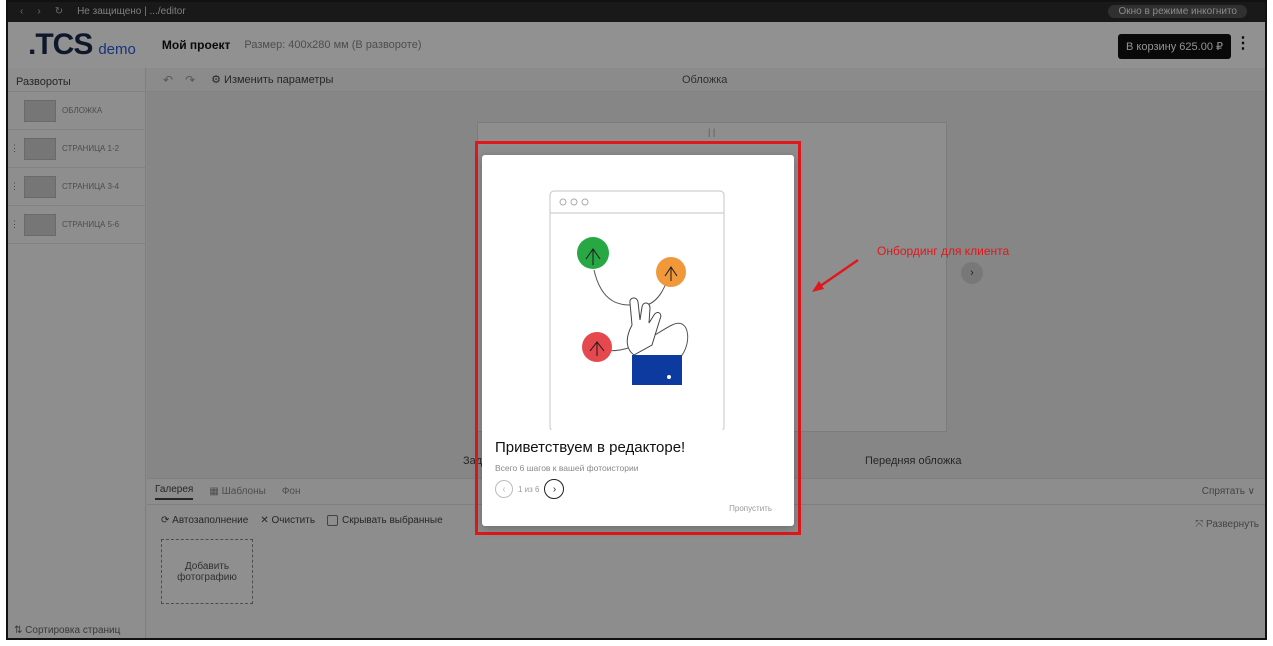 This screenshot has width=1273, height=646. I want to click on skip-button: Пропустить, so click(750, 508).